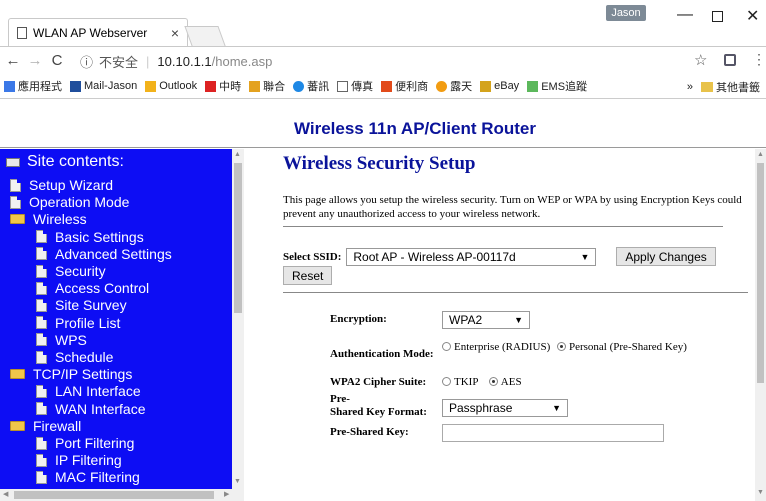  Describe the element at coordinates (730, 60) in the screenshot. I see `extension-icon` at that location.